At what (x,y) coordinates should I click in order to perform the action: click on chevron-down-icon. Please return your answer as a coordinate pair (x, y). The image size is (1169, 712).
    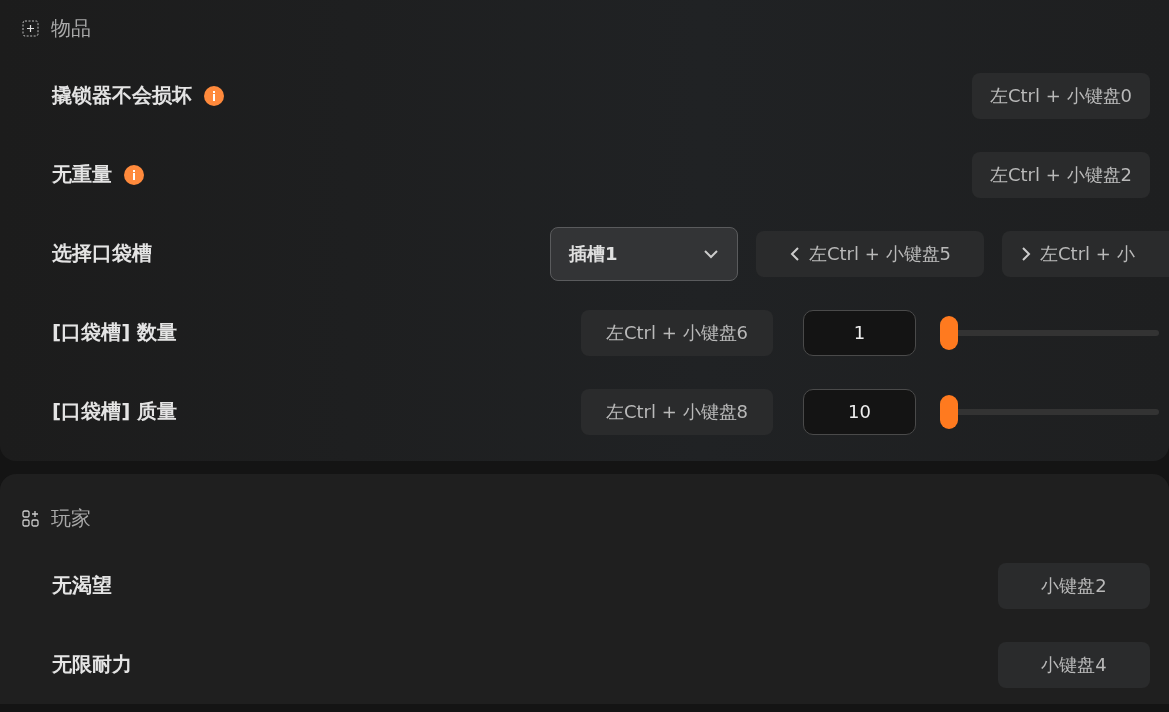
    Looking at the image, I should click on (711, 253).